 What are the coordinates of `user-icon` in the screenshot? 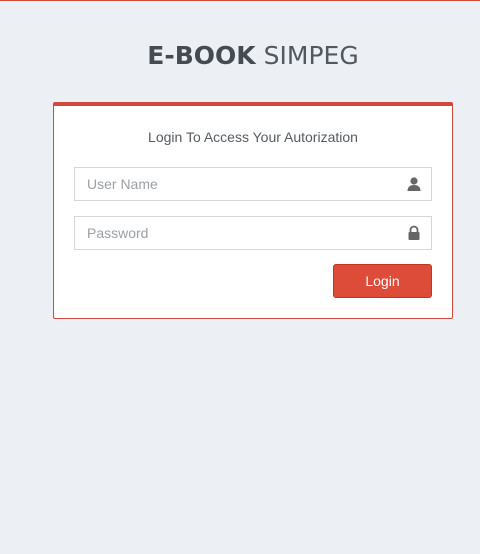 It's located at (414, 184).